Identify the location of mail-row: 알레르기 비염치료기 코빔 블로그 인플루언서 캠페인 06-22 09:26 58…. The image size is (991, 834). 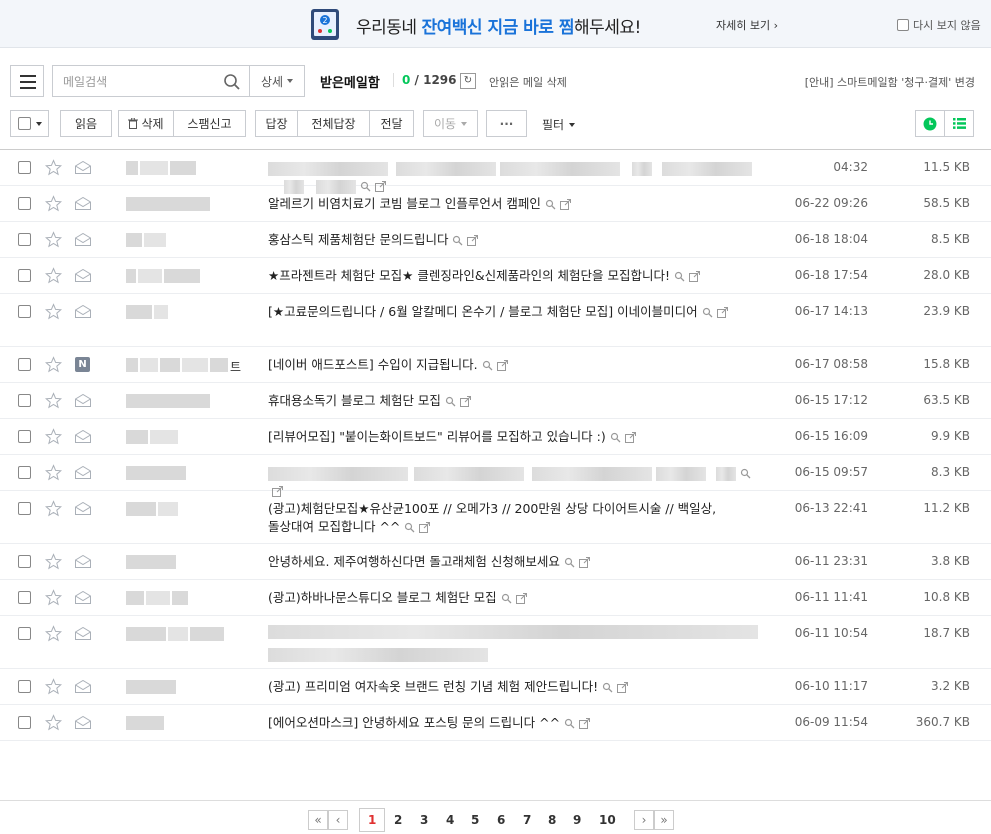
(495, 204).